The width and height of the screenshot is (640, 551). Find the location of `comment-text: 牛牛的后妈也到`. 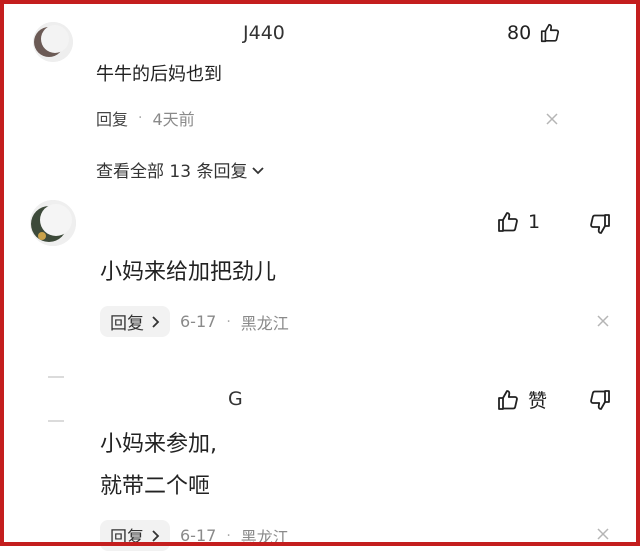

comment-text: 牛牛的后妈也到 is located at coordinates (159, 74).